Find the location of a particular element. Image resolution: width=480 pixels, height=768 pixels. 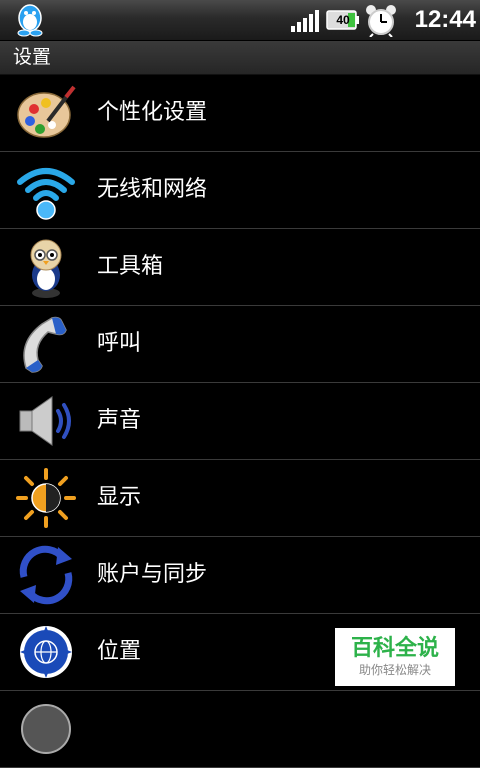

settings-item-label: 声音 is located at coordinates (119, 420).